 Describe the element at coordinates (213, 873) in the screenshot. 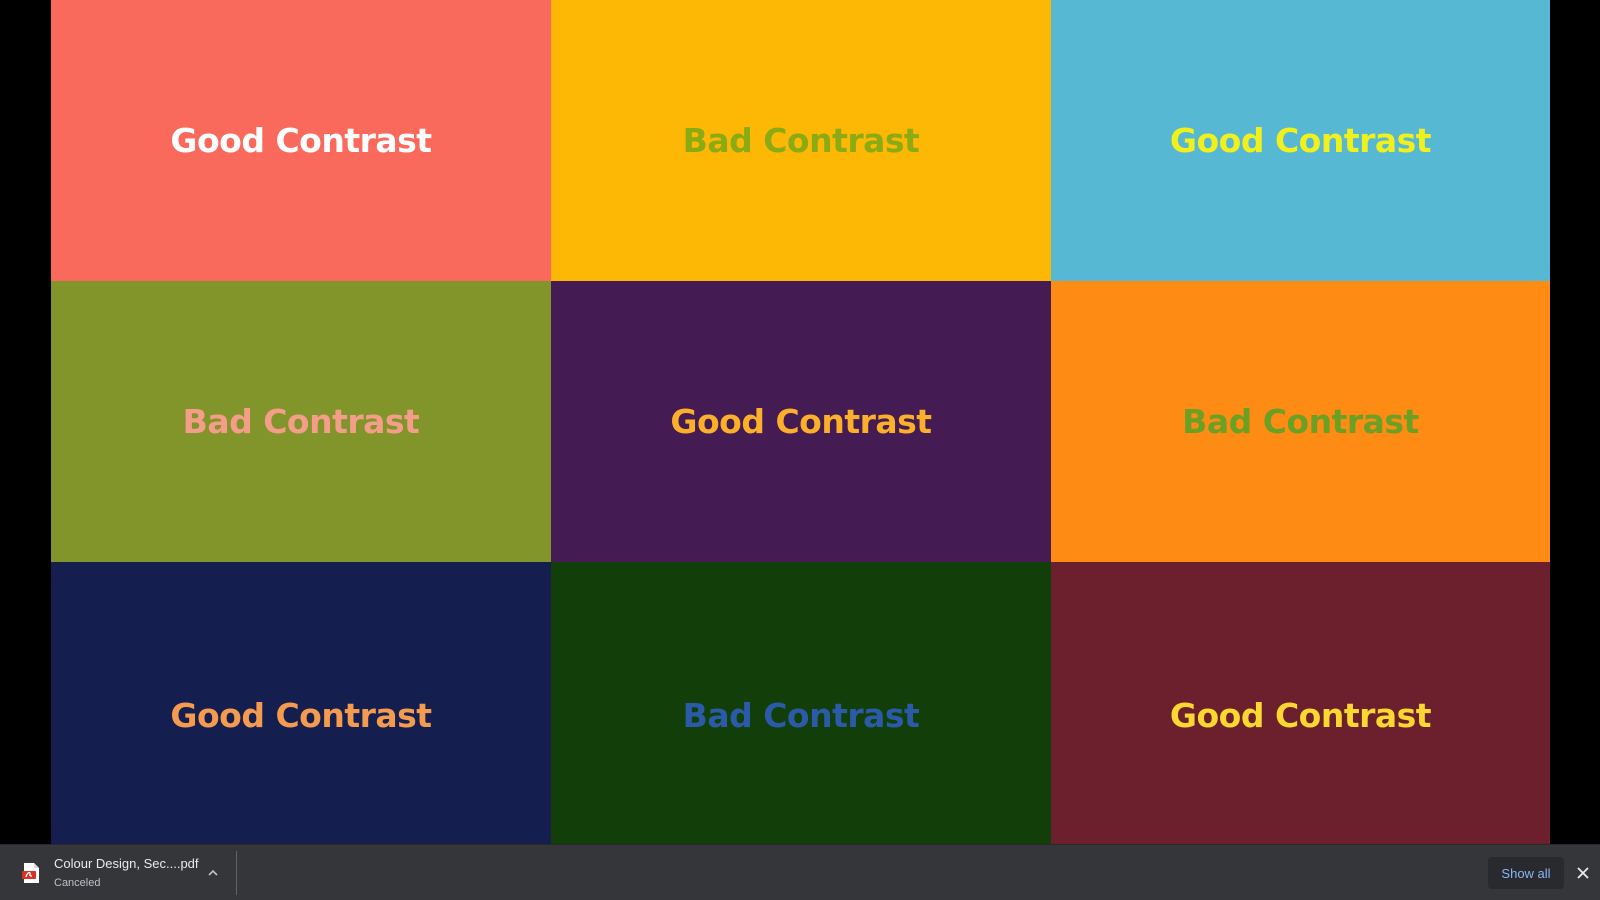

I see `chevron-up-icon` at that location.